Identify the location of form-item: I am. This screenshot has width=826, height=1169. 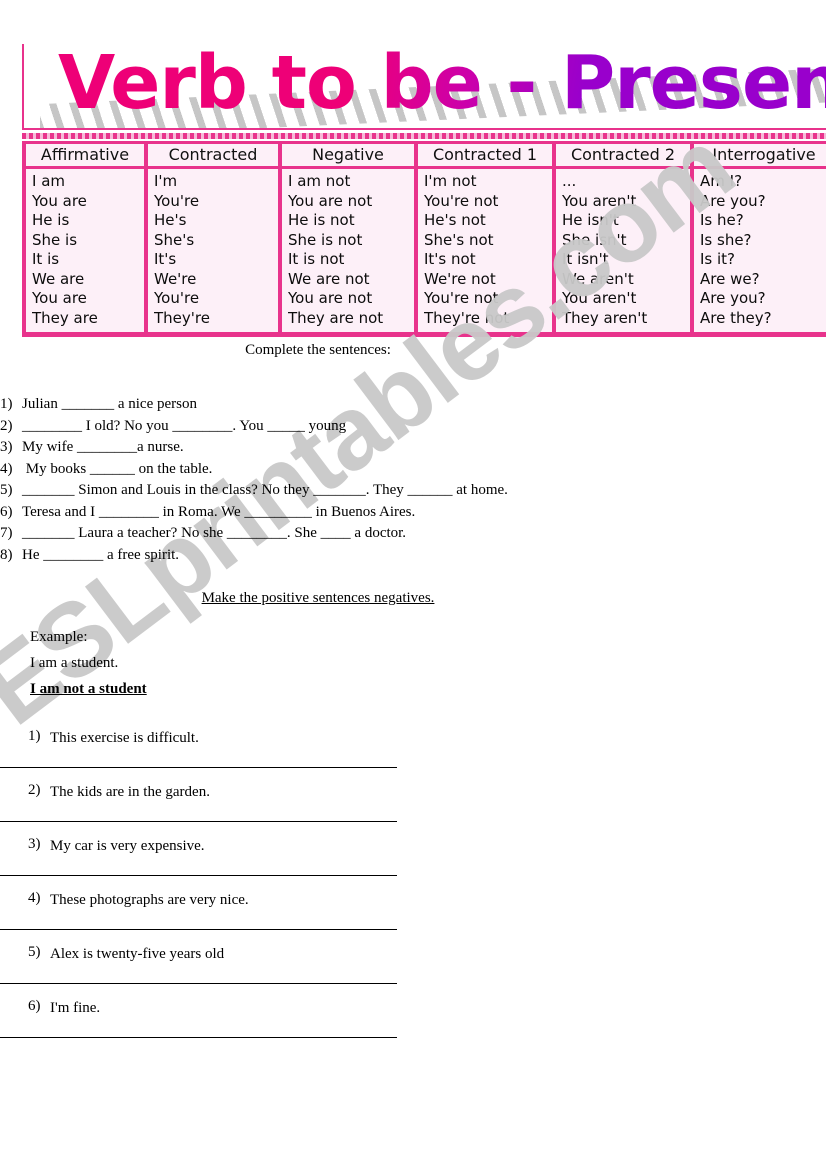
(48, 181).